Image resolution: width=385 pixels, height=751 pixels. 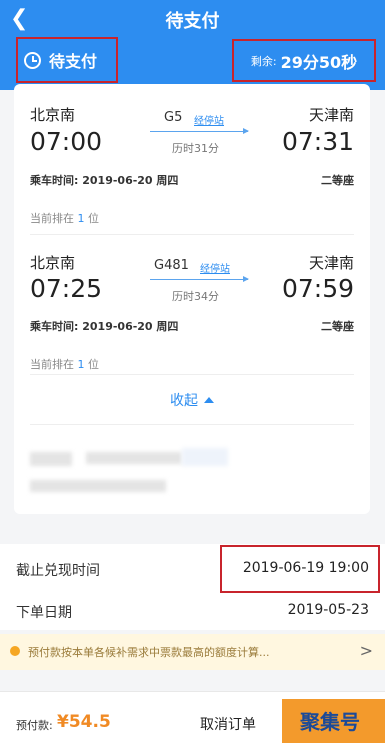 I want to click on collapse-toggle: 收起, so click(x=192, y=400).